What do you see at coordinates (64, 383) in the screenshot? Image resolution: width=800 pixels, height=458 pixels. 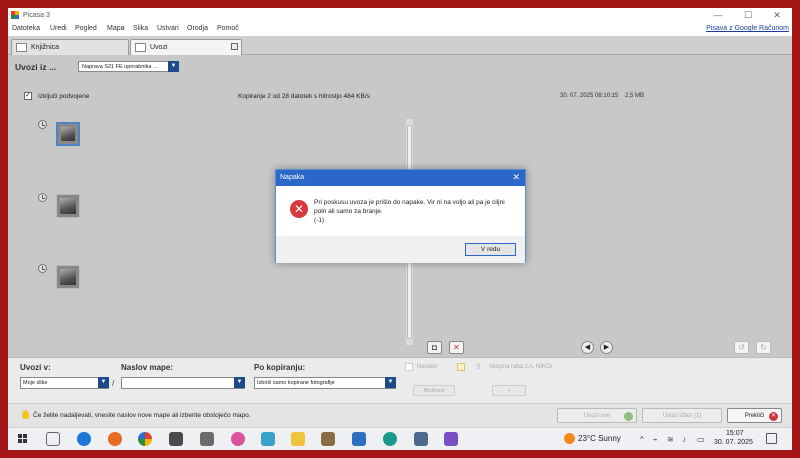 I see `import-to-select: Moje slike ▼` at bounding box center [64, 383].